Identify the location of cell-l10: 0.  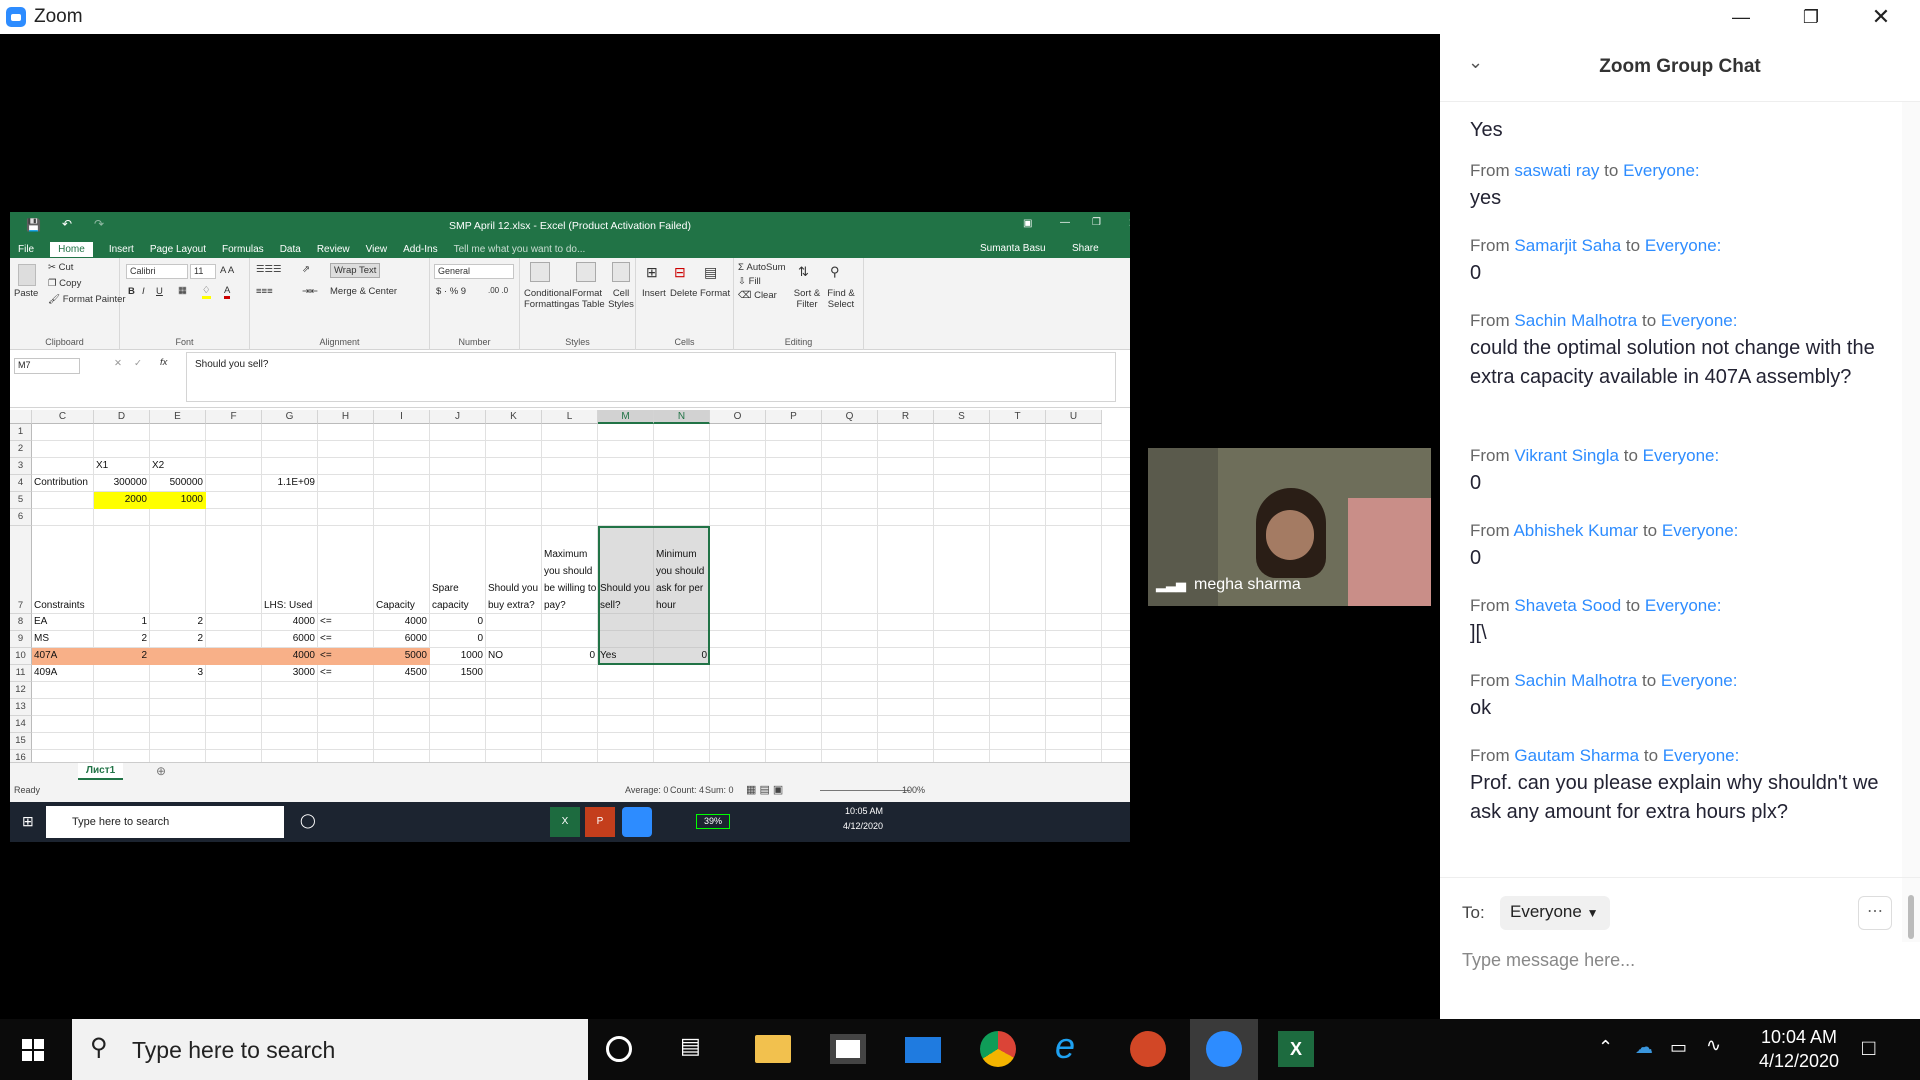
(569, 656).